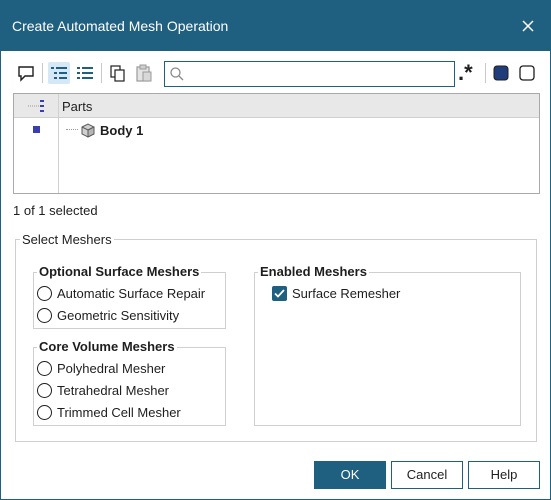 This screenshot has height=500, width=551. What do you see at coordinates (144, 73) in the screenshot?
I see `paste-icon` at bounding box center [144, 73].